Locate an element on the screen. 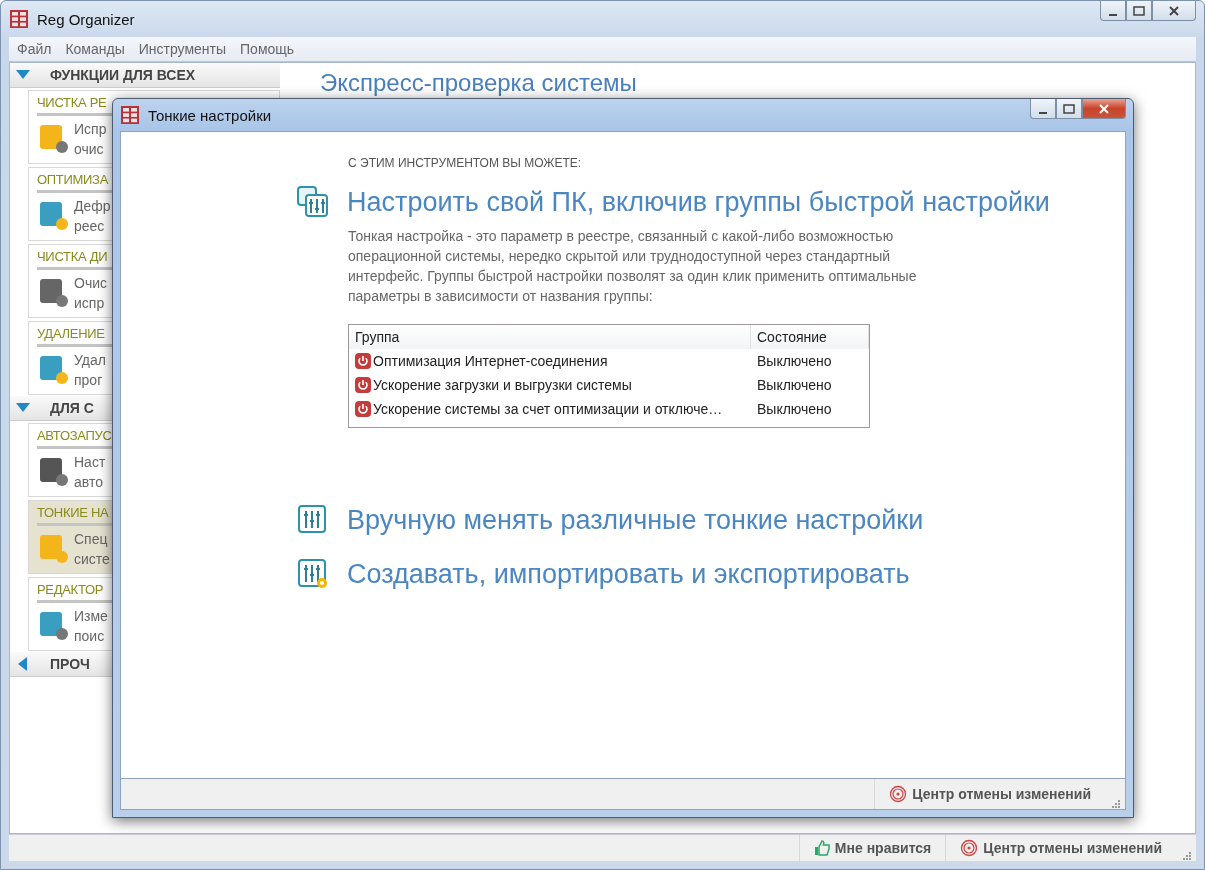 This screenshot has height=870, width=1205. group-cell: Оптимизация Интернет-соединения is located at coordinates (550, 361).